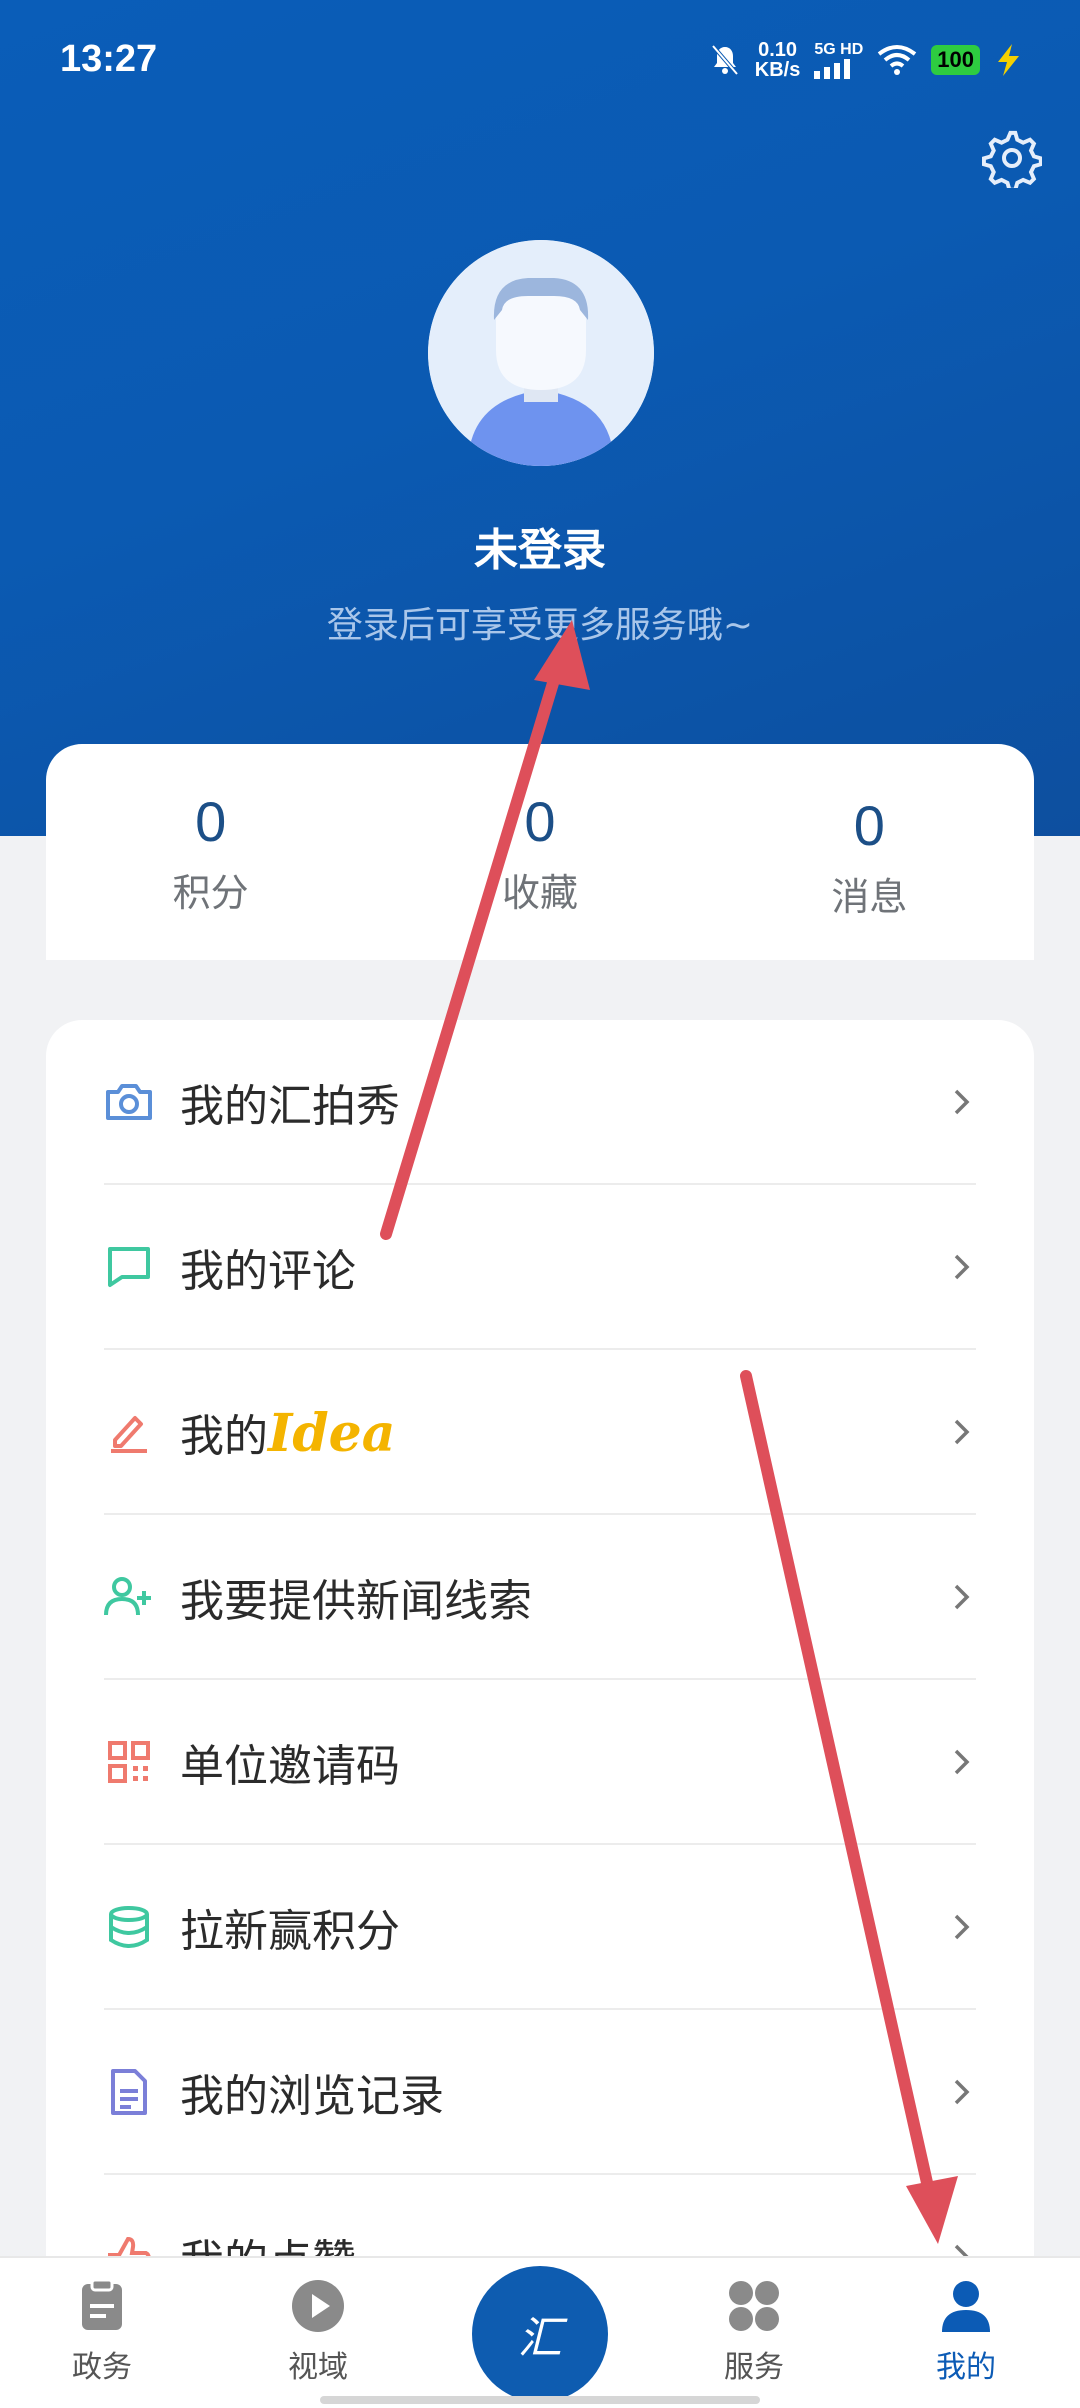 Image resolution: width=1080 pixels, height=2408 pixels. I want to click on mute-bell-icon, so click(725, 60).